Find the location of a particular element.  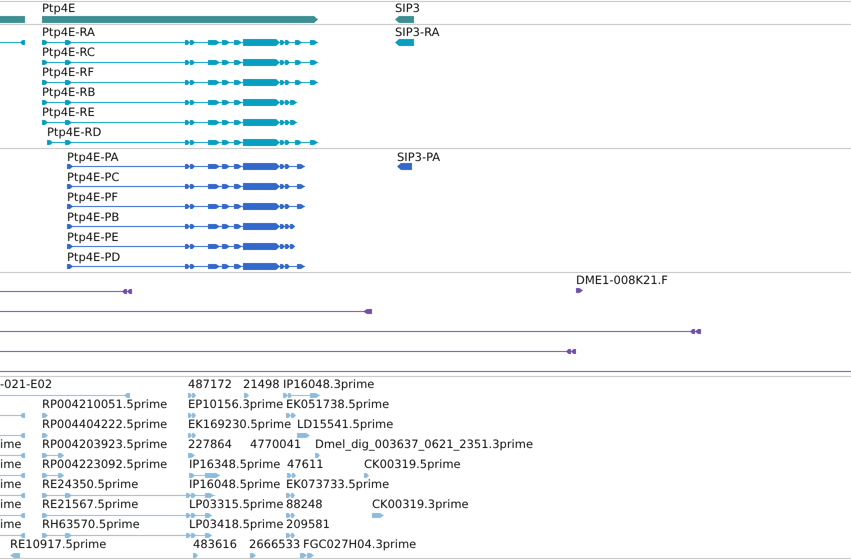

feature-label: 483616 is located at coordinates (215, 544).